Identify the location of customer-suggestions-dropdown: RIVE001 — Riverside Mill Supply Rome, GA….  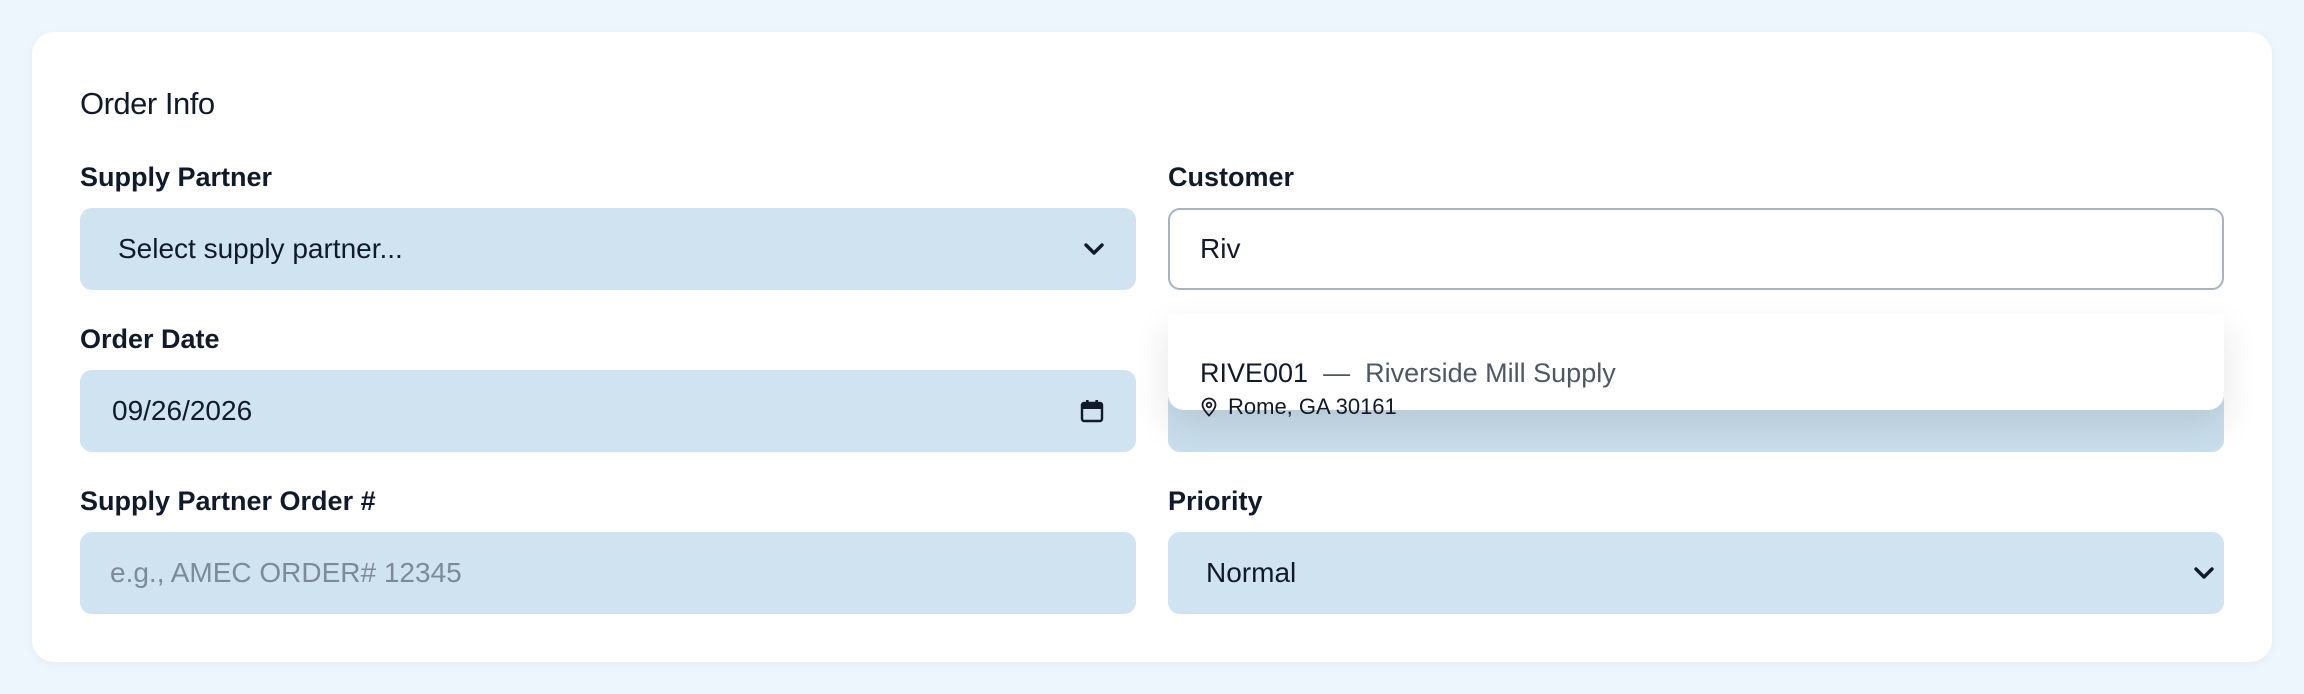
(1696, 366).